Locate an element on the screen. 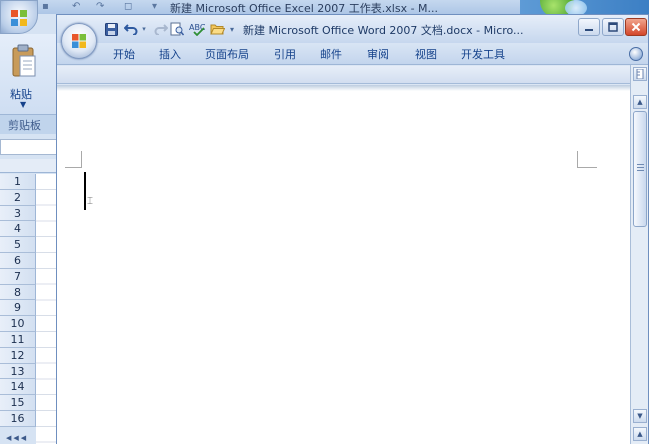 Image resolution: width=649 pixels, height=444 pixels. tab-developer: 开发工具 is located at coordinates (483, 54).